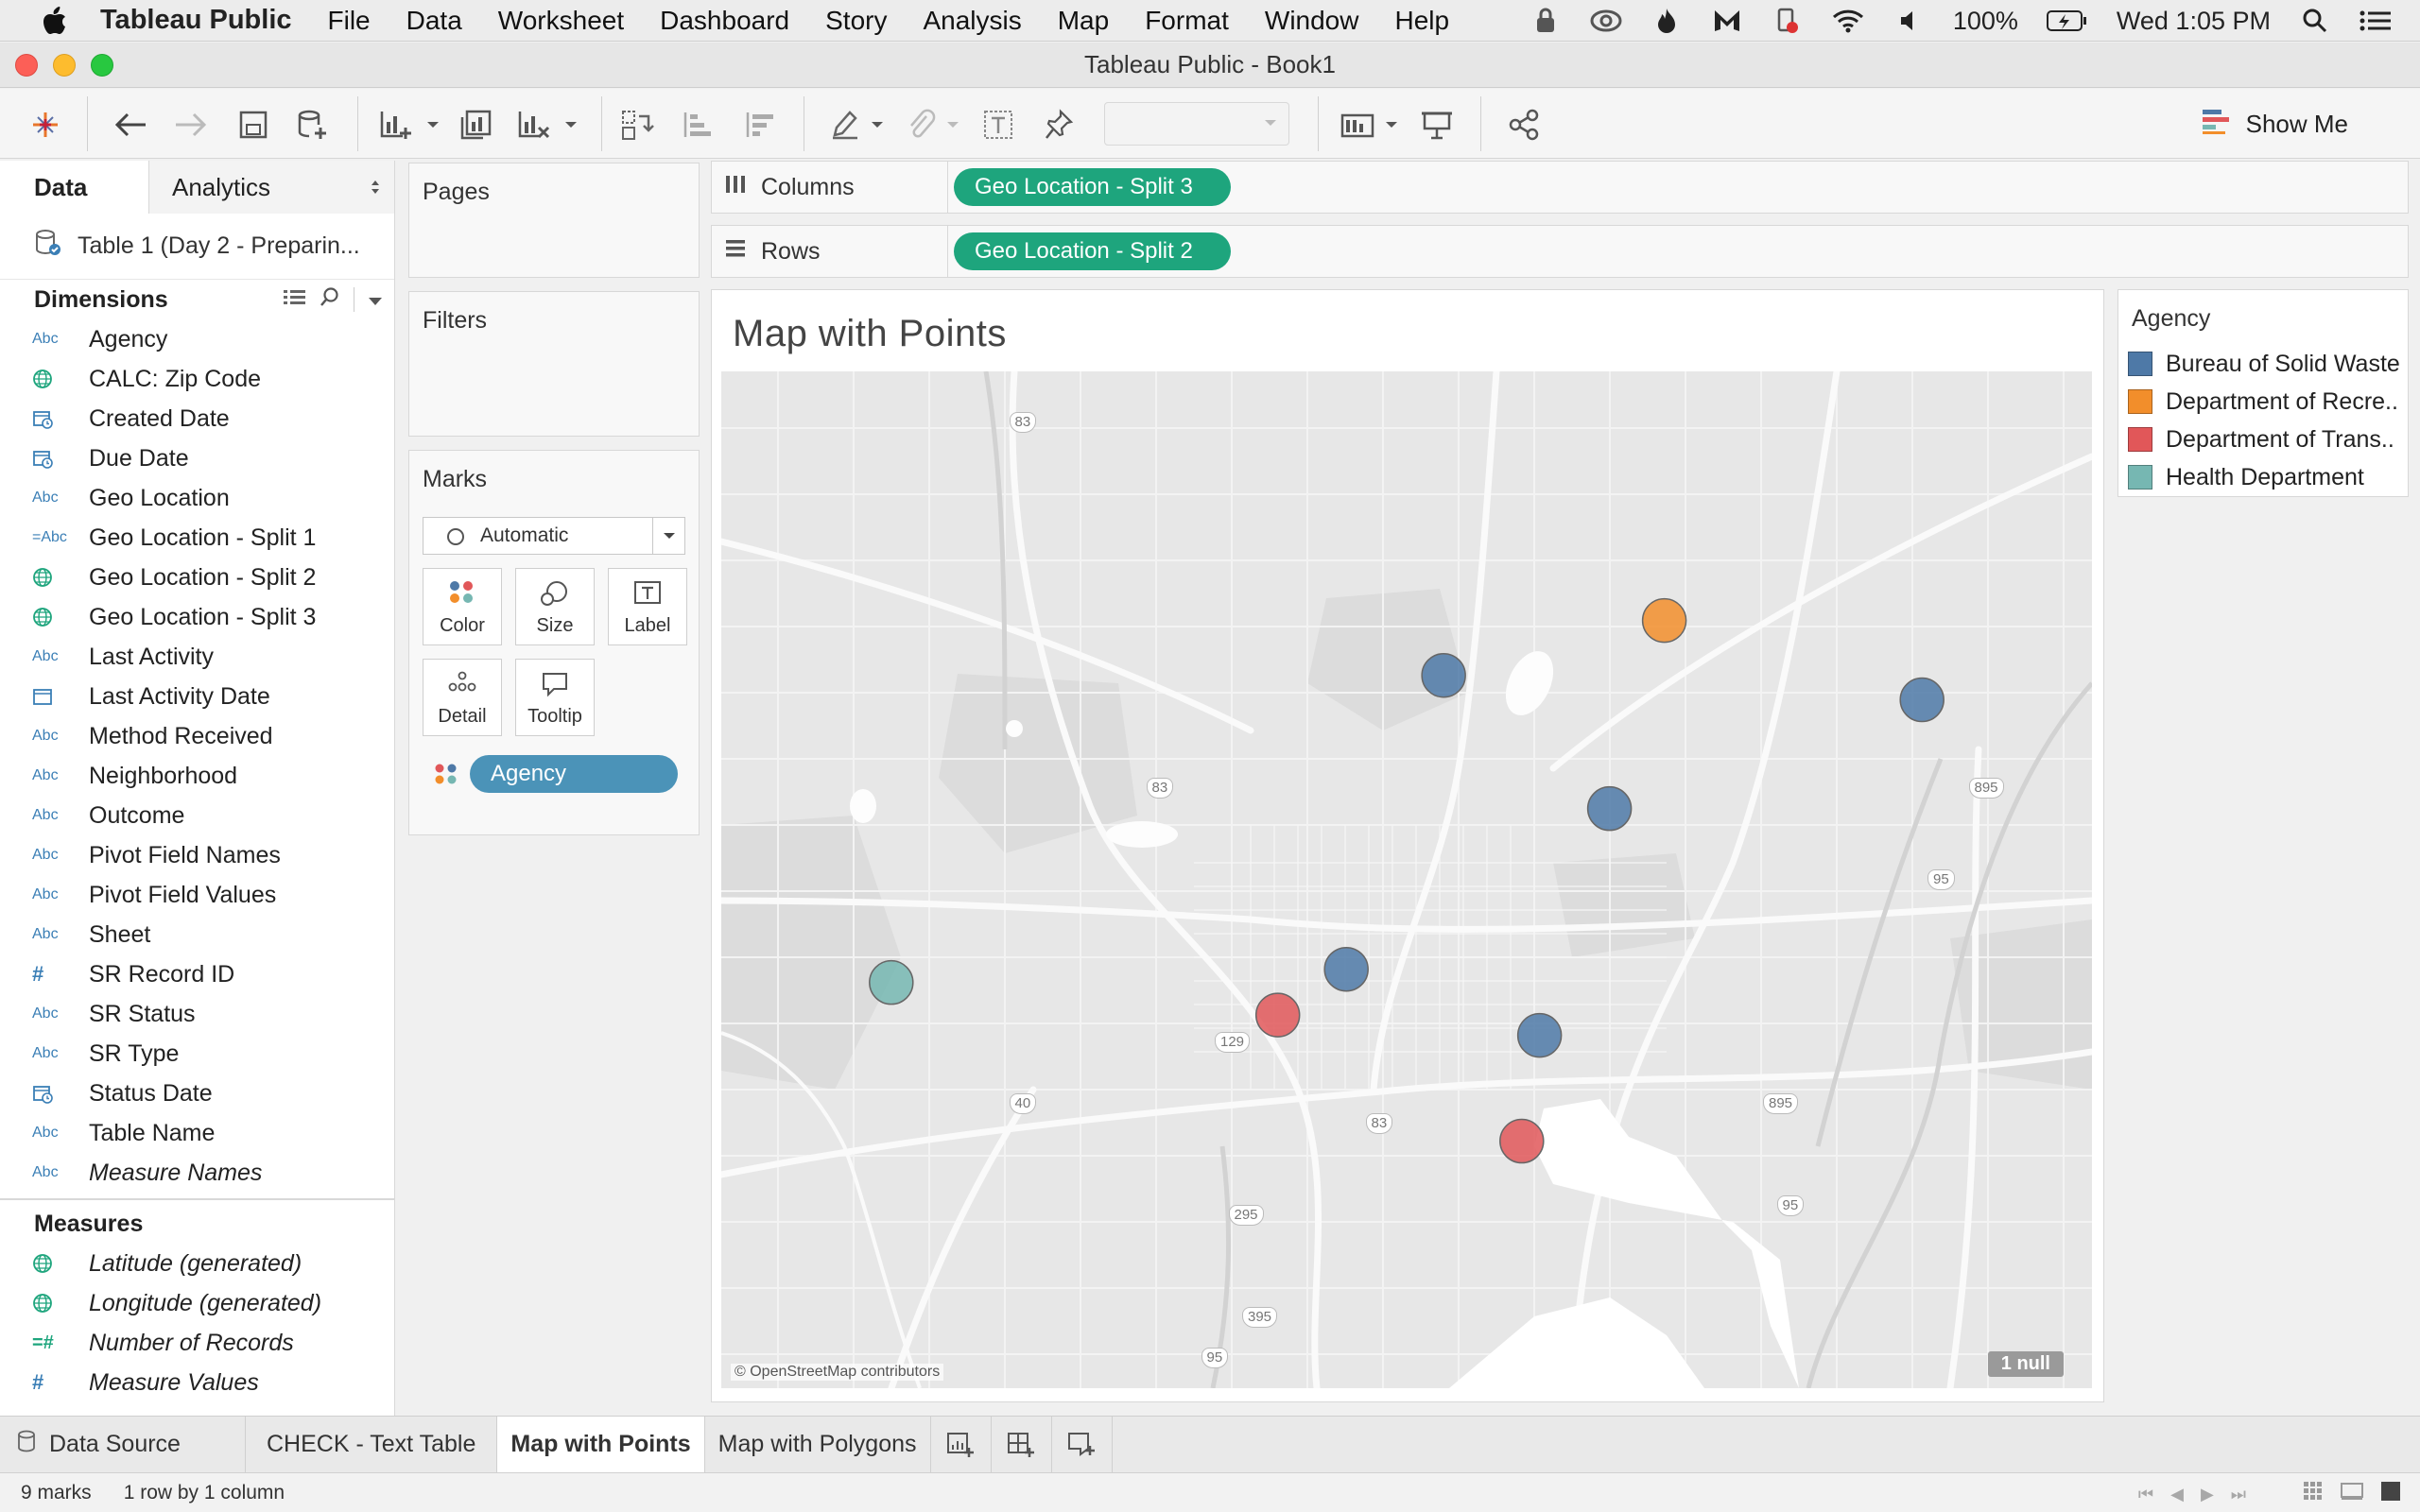  Describe the element at coordinates (295, 300) in the screenshot. I see `view-list-icon` at that location.